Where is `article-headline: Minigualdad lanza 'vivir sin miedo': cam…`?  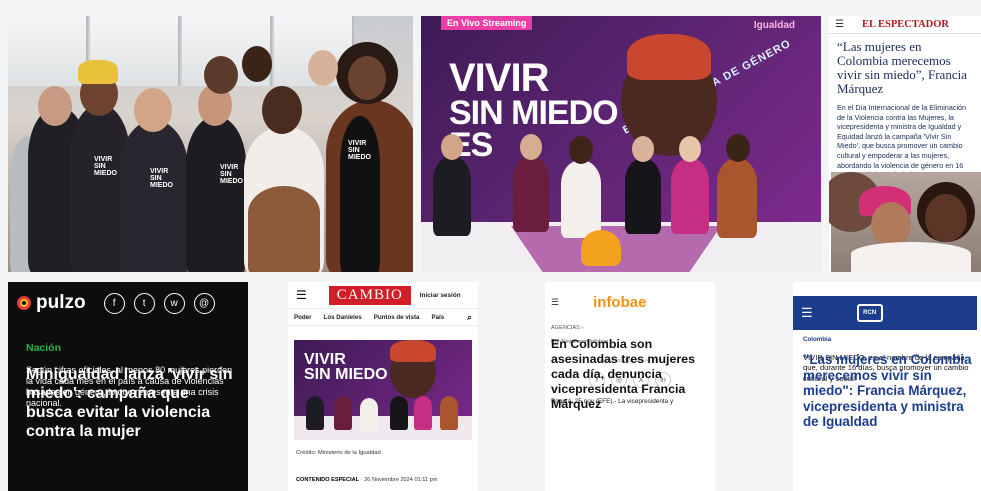 article-headline: Minigualdad lanza 'vivir sin miedo': cam… is located at coordinates (129, 403).